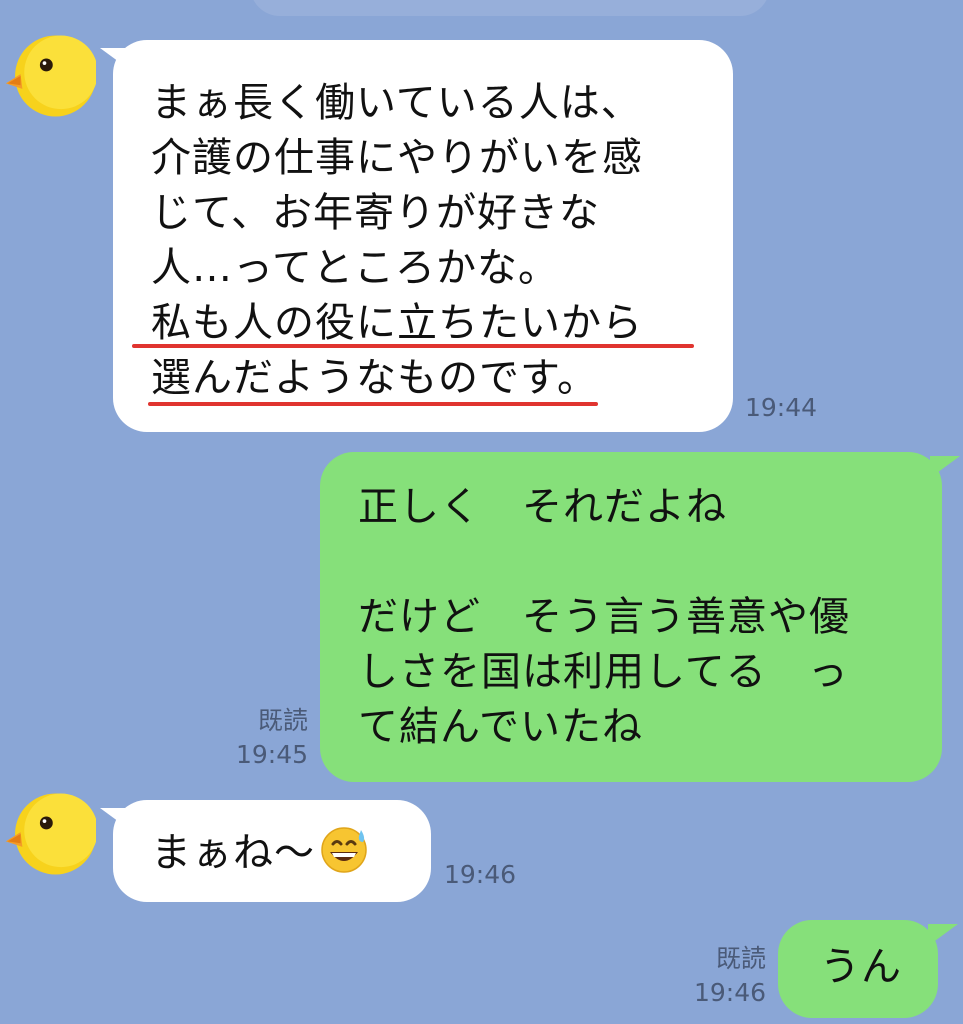 The height and width of the screenshot is (1024, 963). What do you see at coordinates (355, 268) in the screenshot?
I see `message-line: 人…ってところかな。` at bounding box center [355, 268].